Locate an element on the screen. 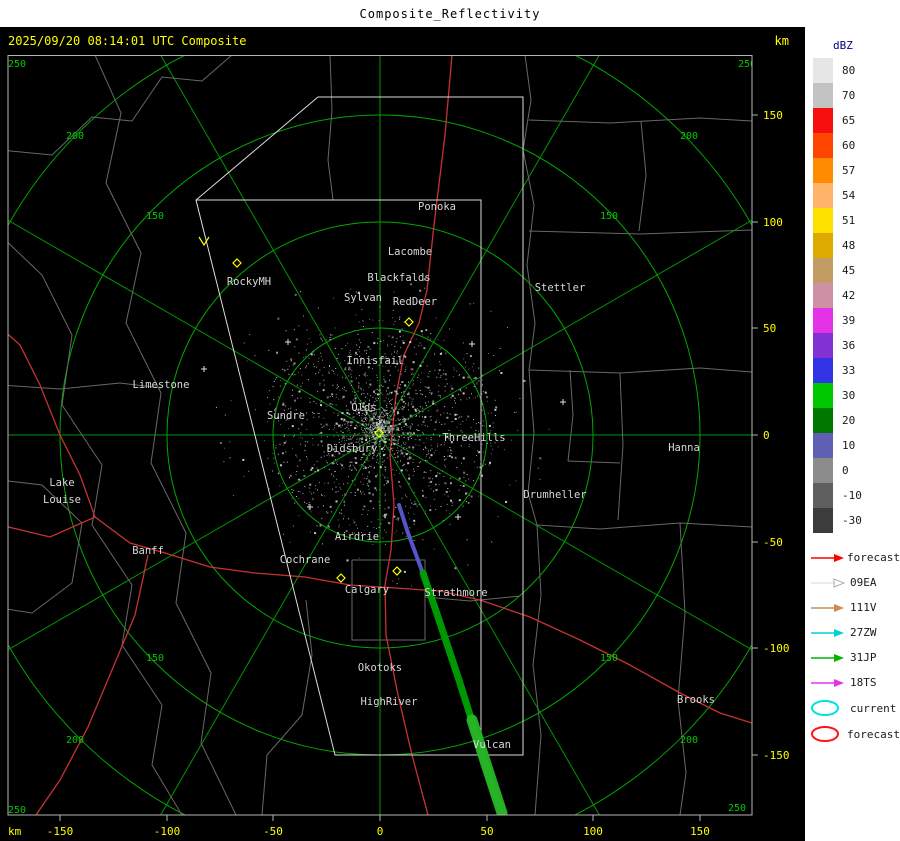  dbz-level-value: 39 is located at coordinates (849, 320).